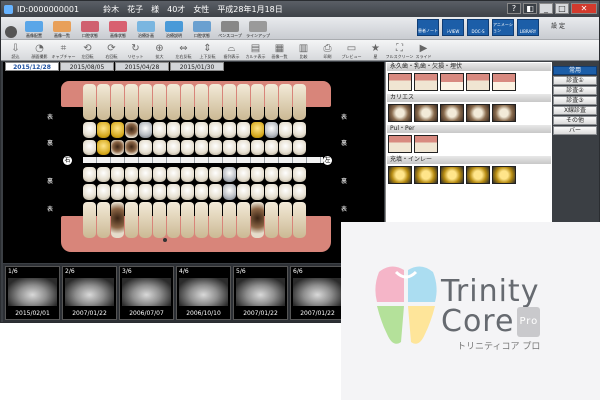  I want to click on image-toolbar-button-16: ⛶ フルスクリーン, so click(400, 50).